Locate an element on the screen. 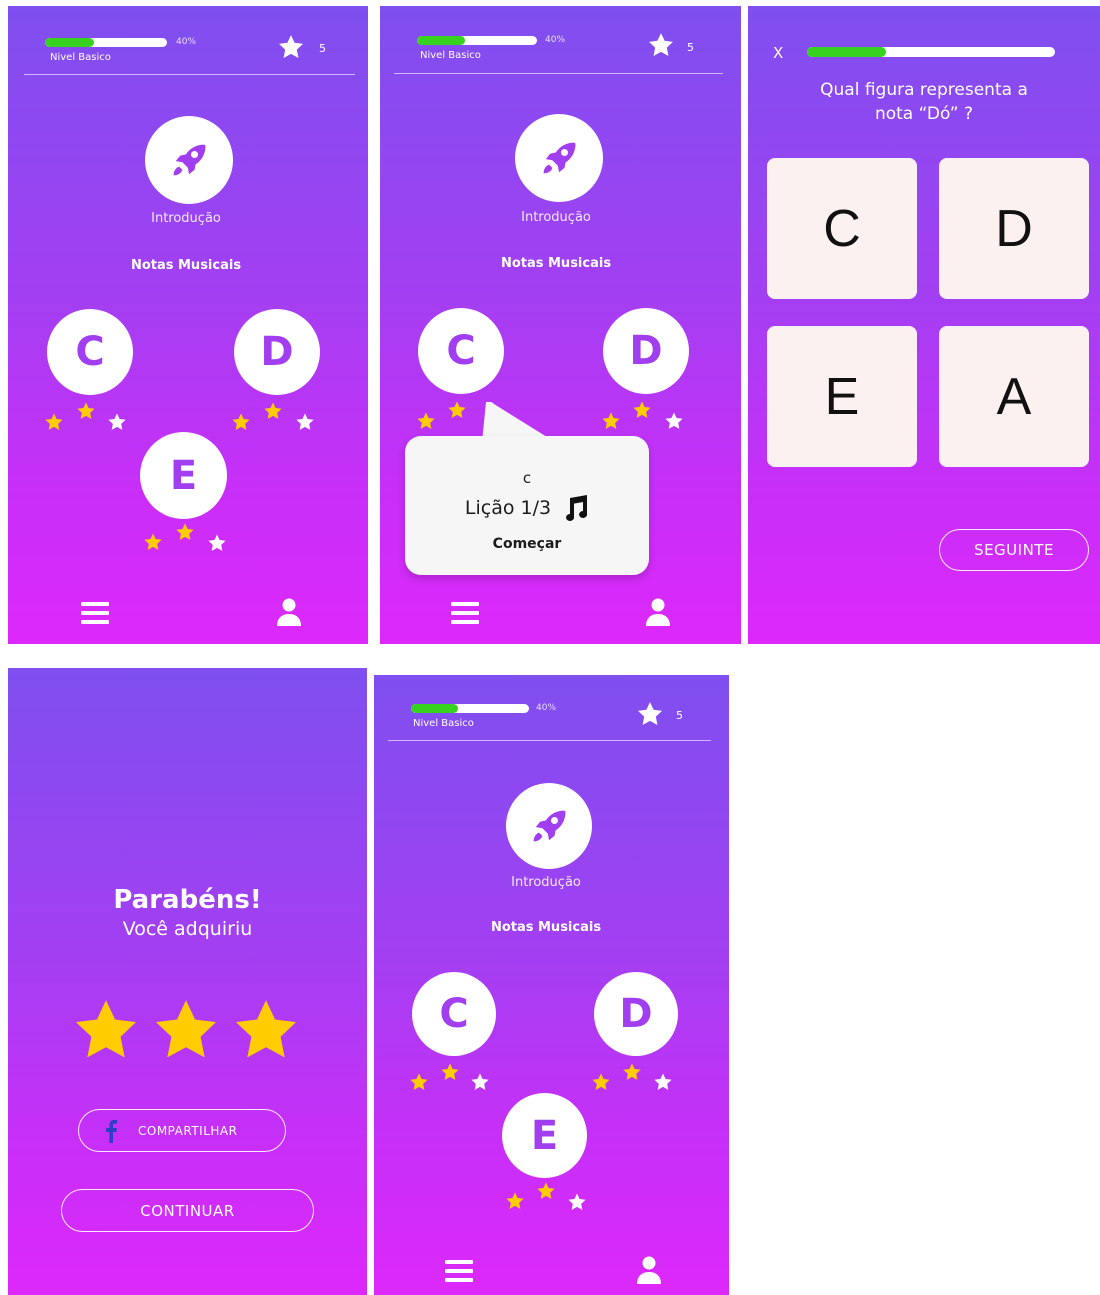  next-button: SEGUINTE is located at coordinates (1014, 550).